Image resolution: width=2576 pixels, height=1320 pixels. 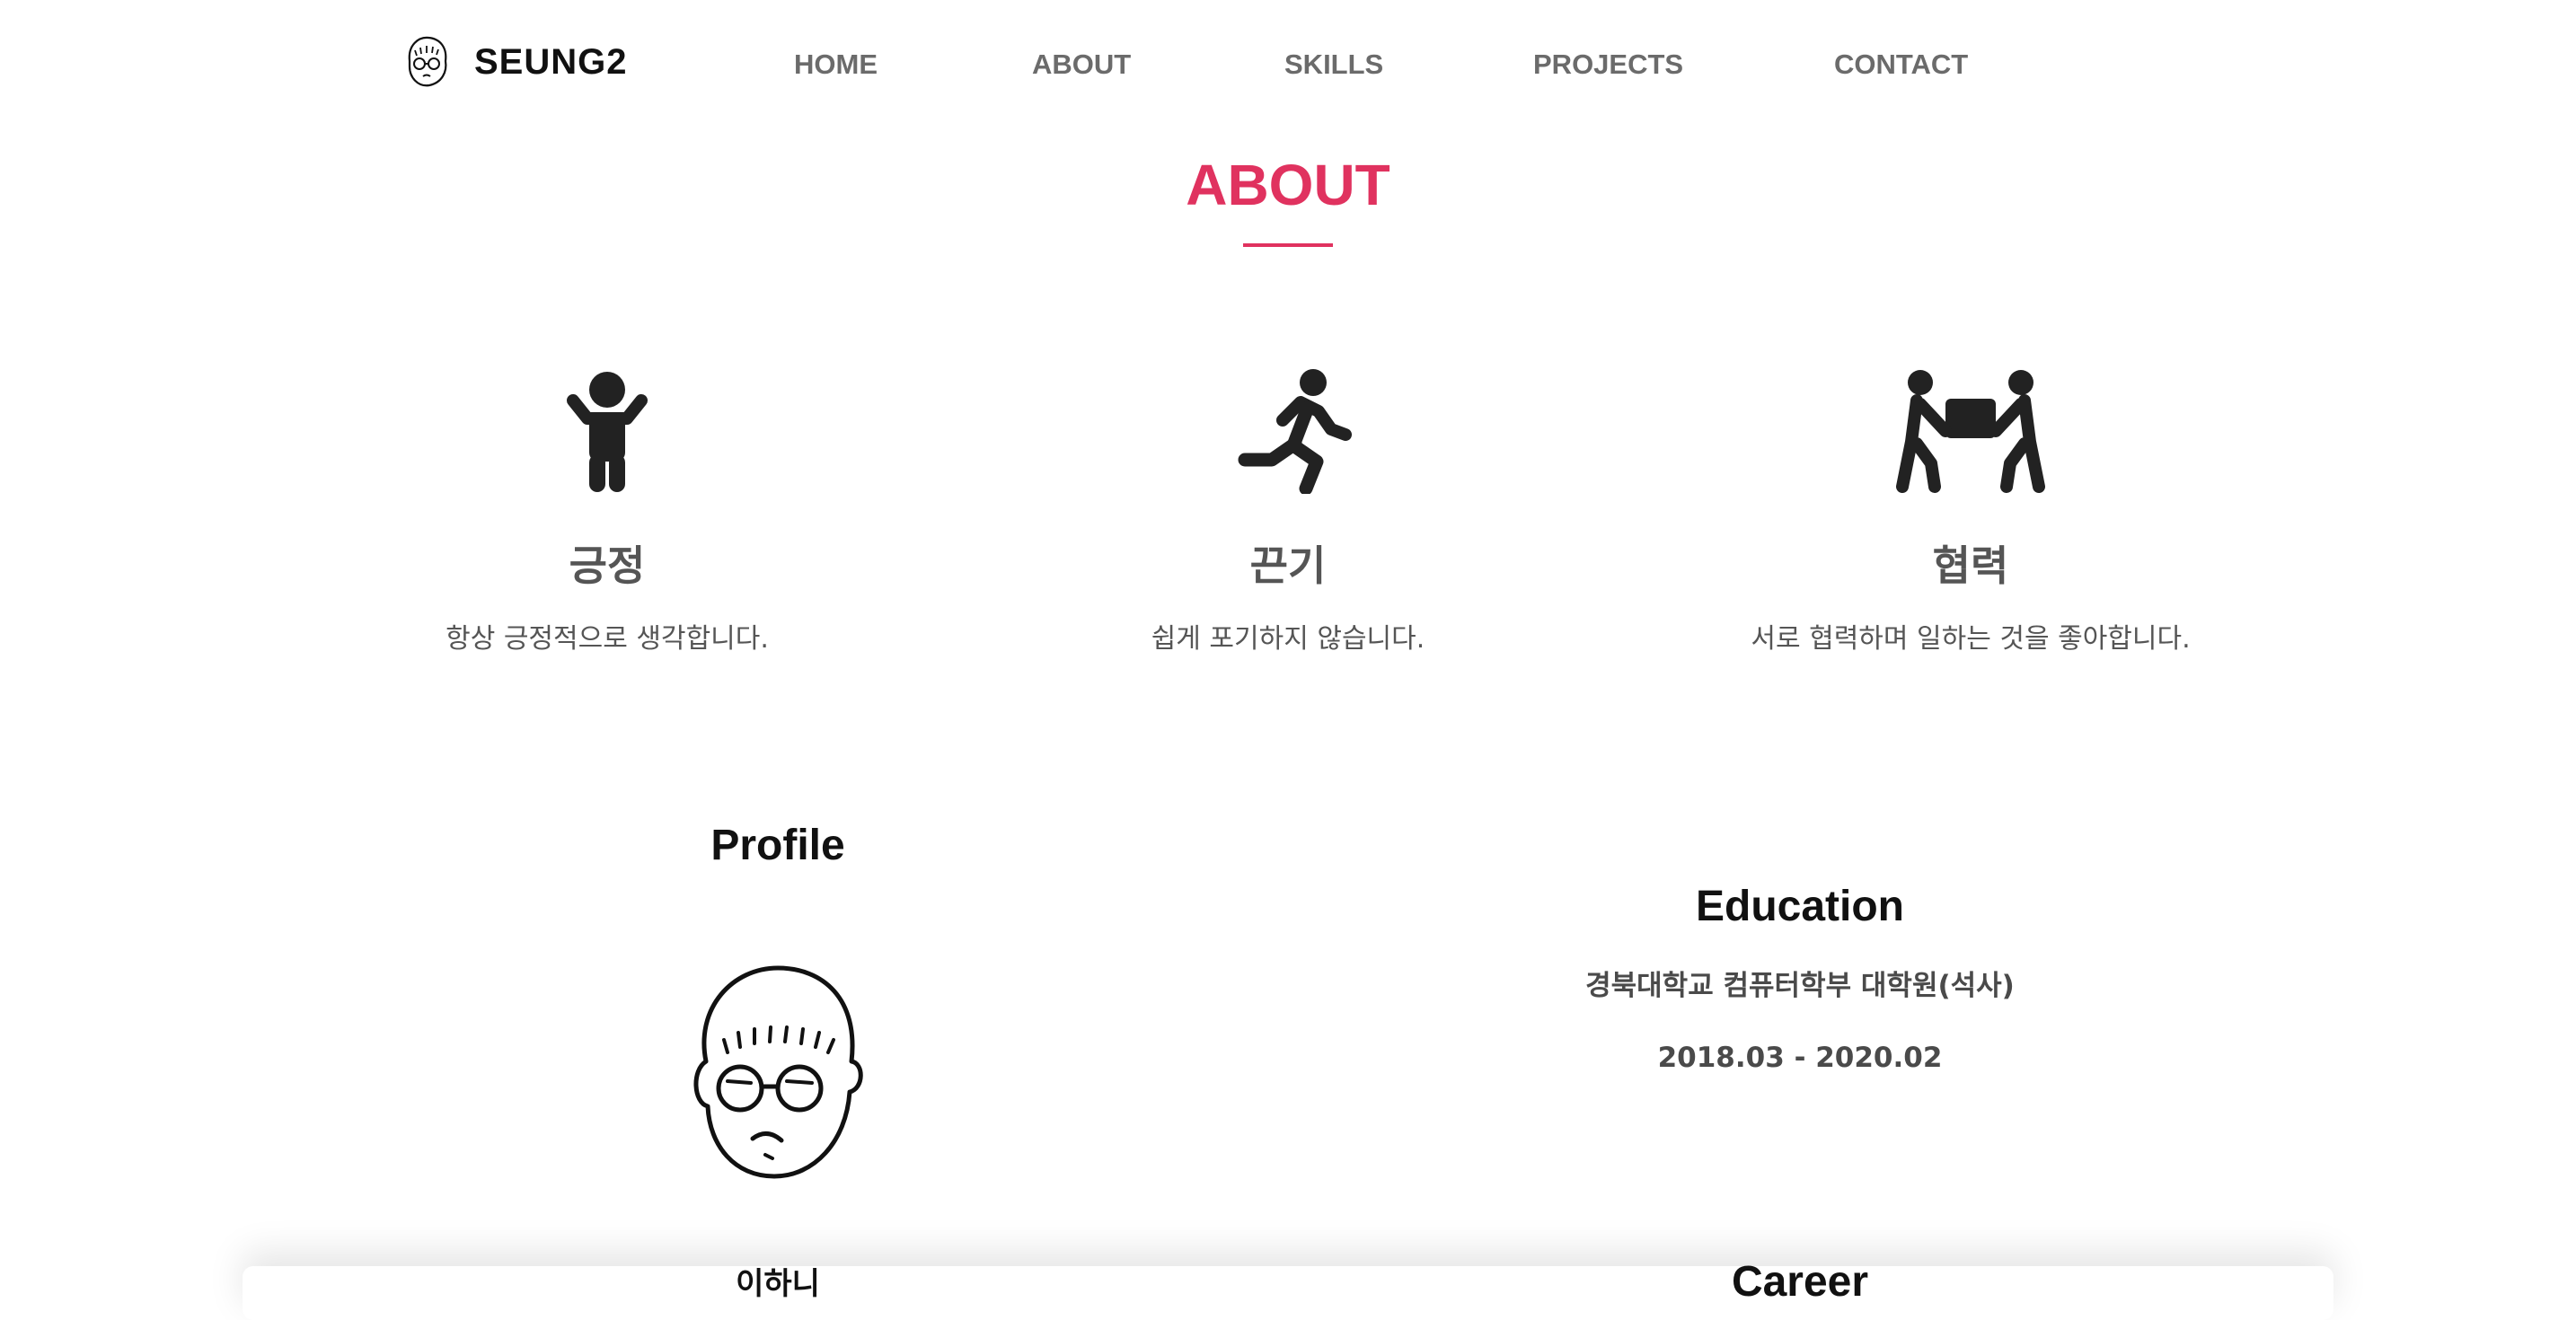 What do you see at coordinates (1288, 511) in the screenshot?
I see `value-card-perseverance: 끈기 쉽게 포기하지 않습니다.` at bounding box center [1288, 511].